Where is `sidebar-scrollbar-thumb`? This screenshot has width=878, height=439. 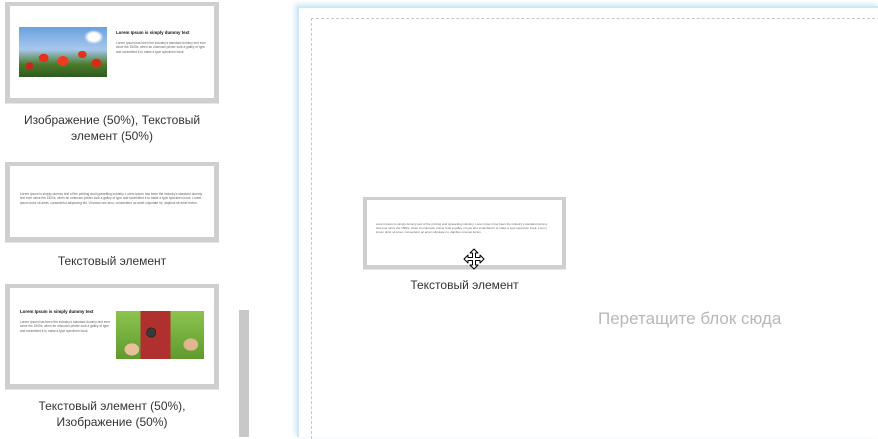
sidebar-scrollbar-thumb is located at coordinates (244, 373).